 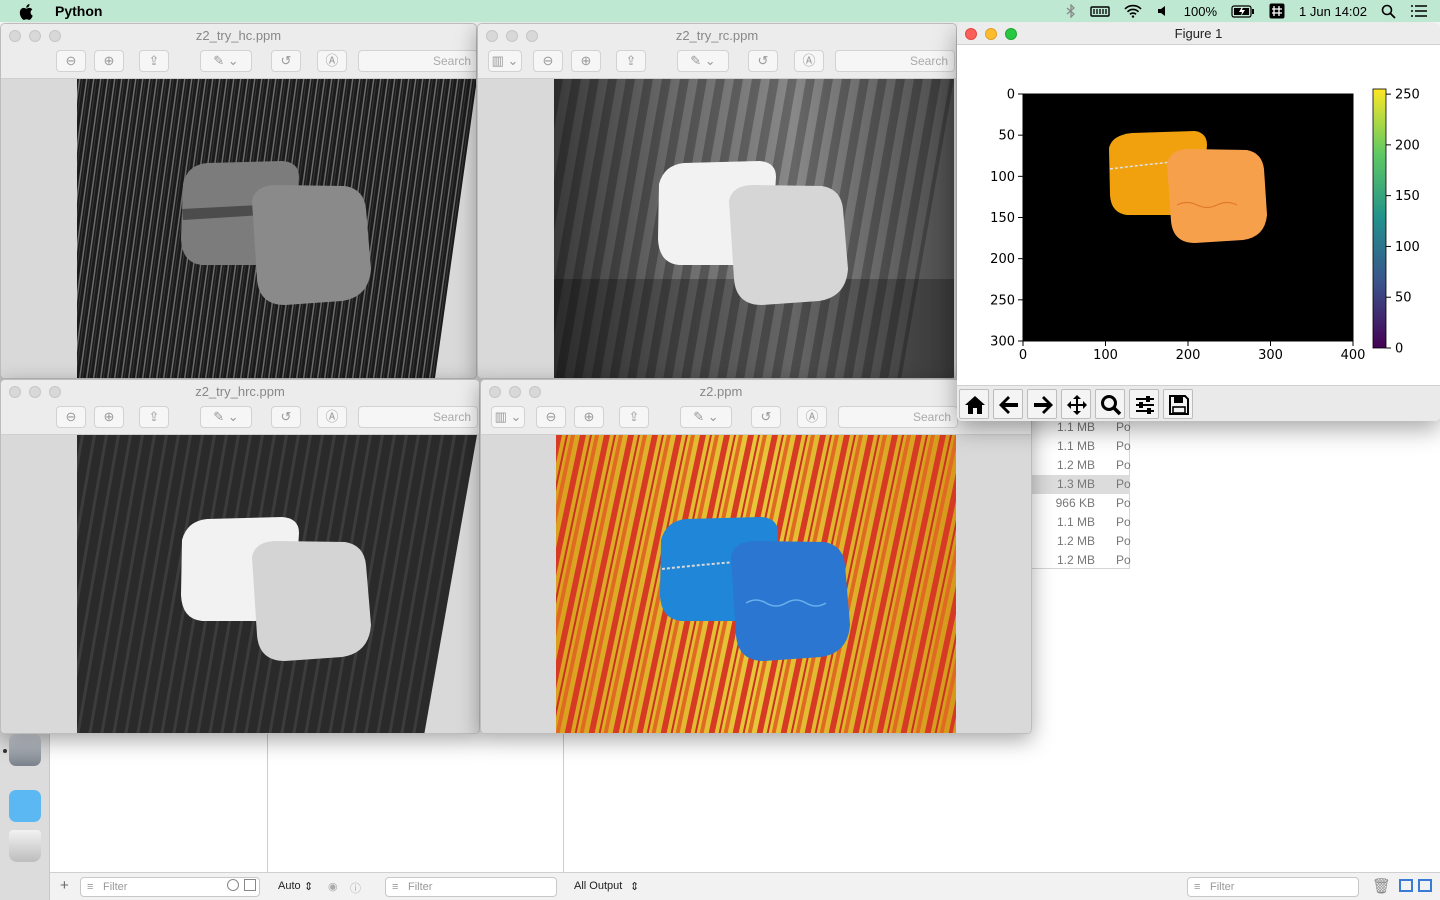 I want to click on info-icon: ⓘ, so click(x=355, y=888).